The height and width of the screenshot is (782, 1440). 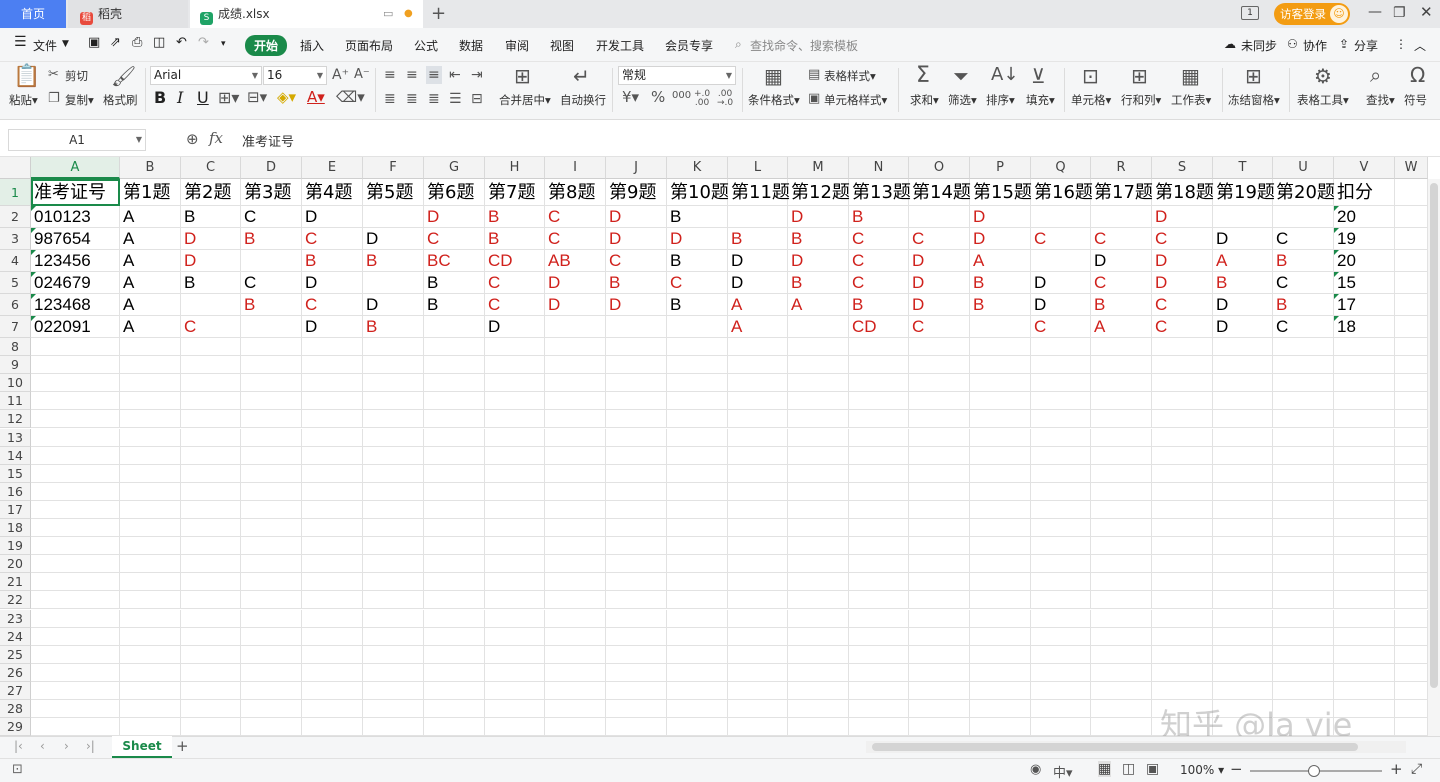 What do you see at coordinates (1000, 168) in the screenshot?
I see `column-header: P` at bounding box center [1000, 168].